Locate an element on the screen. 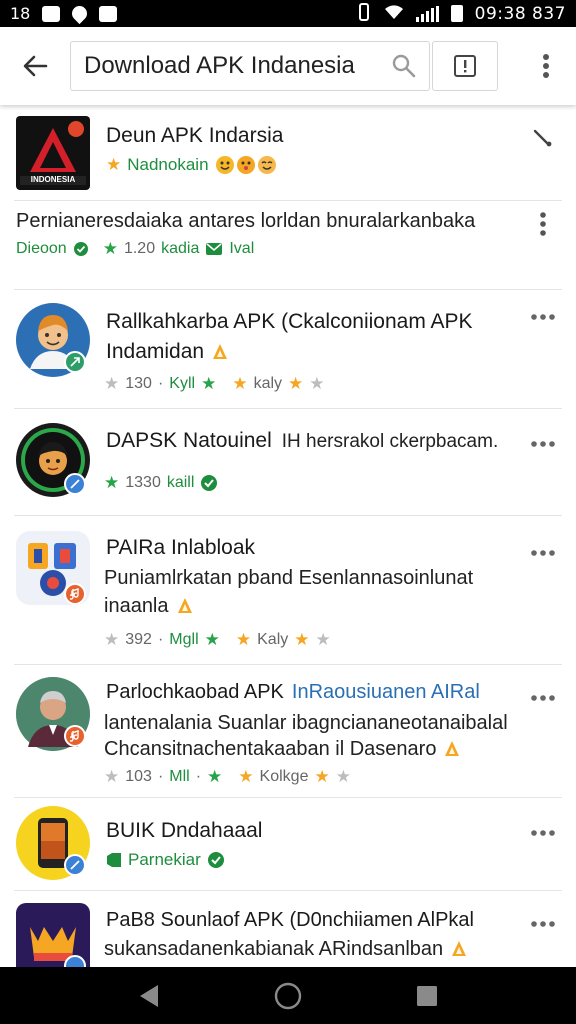  status-notification-count: 18 is located at coordinates (20, 13).